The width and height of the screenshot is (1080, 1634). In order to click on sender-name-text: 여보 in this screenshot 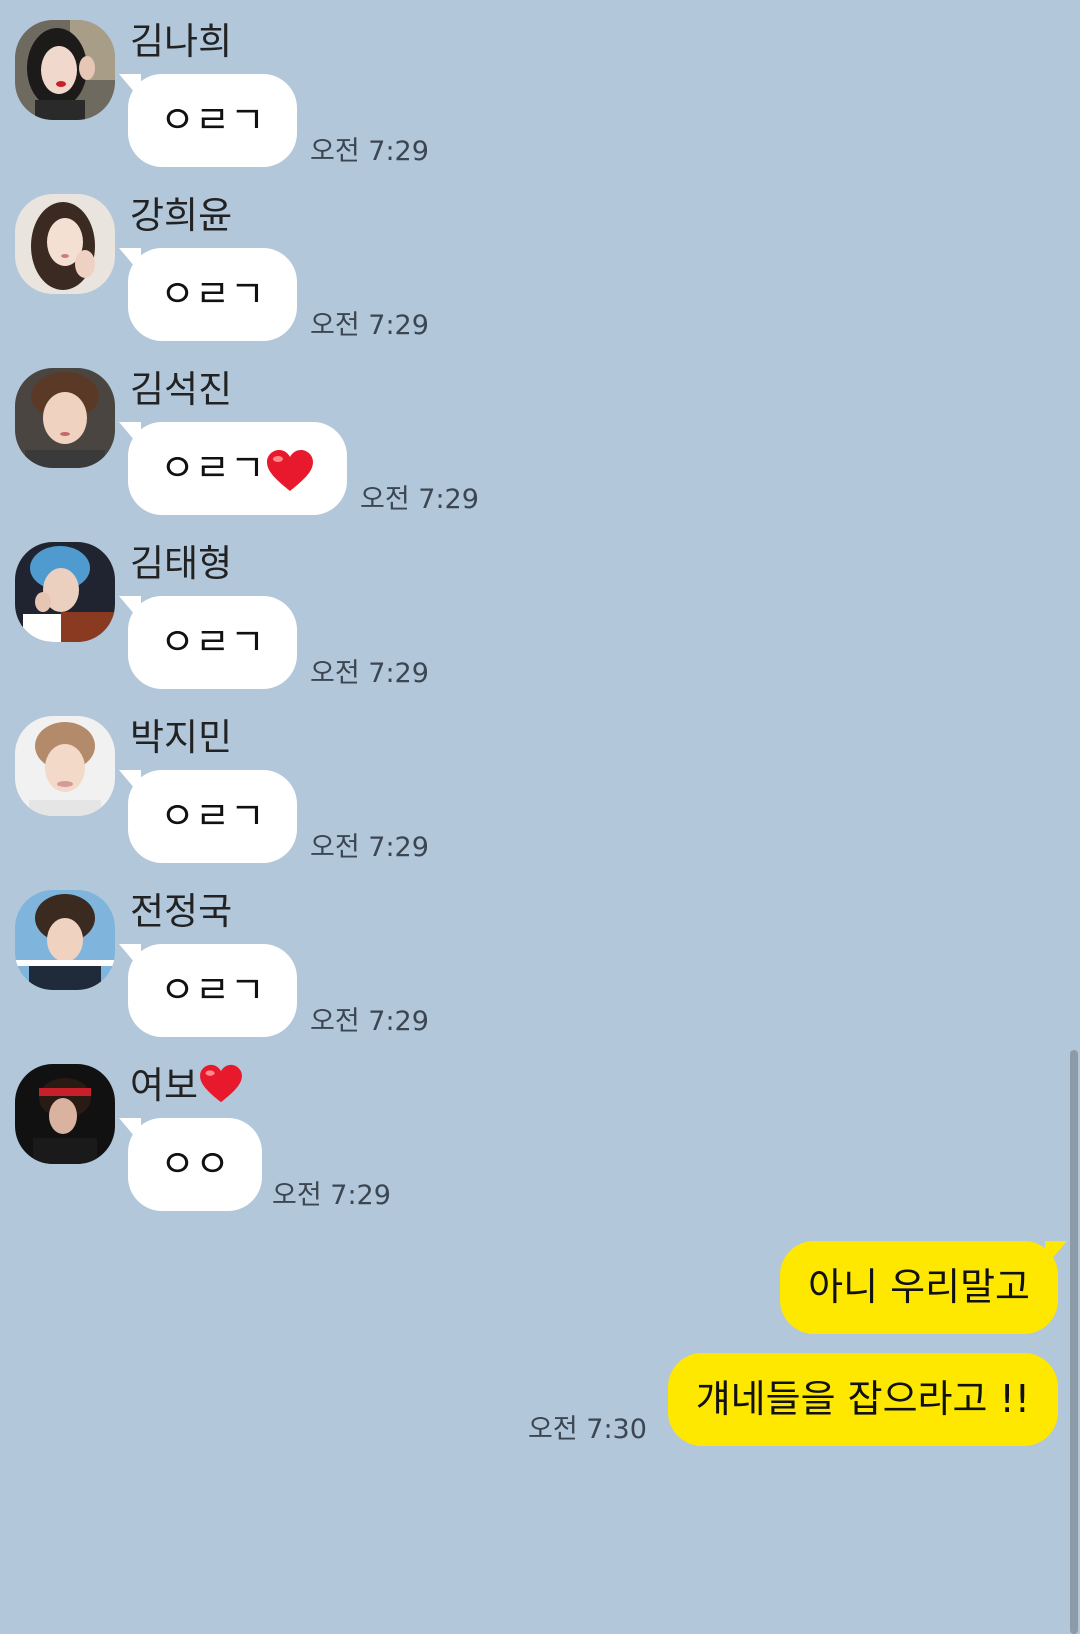, I will do `click(164, 1085)`.